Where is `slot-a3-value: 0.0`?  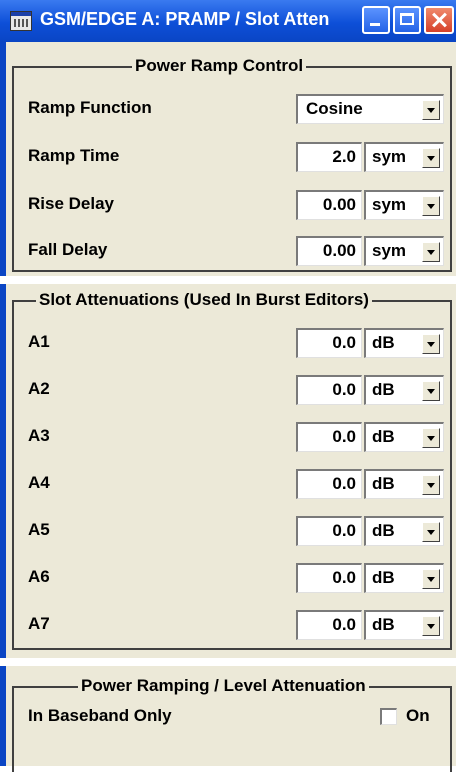
slot-a3-value: 0.0 is located at coordinates (344, 436).